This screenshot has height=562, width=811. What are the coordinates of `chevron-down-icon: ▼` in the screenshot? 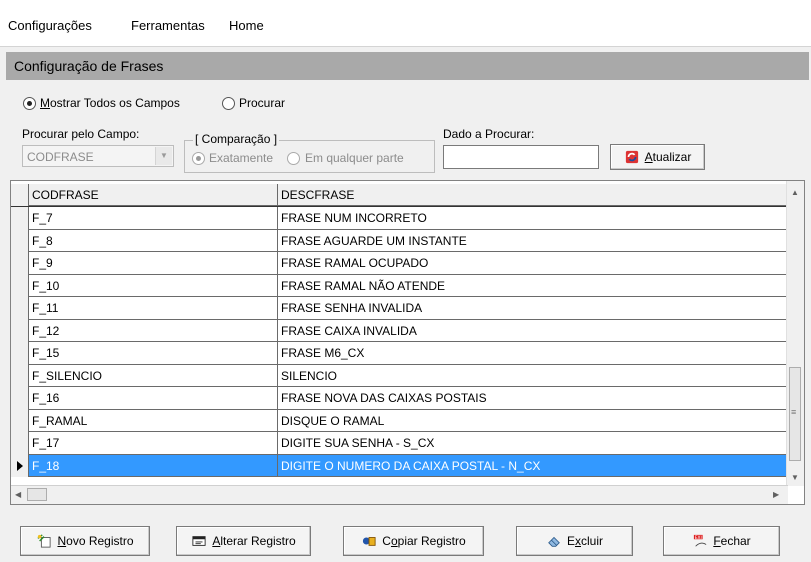 It's located at (163, 156).